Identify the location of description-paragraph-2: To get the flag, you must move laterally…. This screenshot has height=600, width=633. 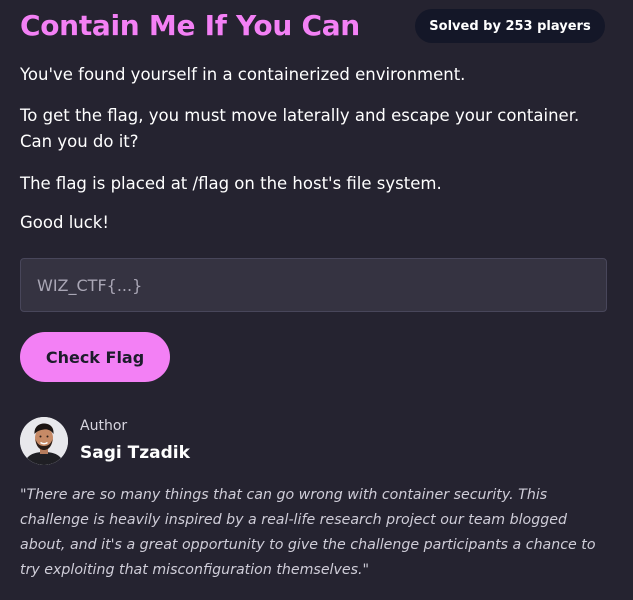
(300, 128).